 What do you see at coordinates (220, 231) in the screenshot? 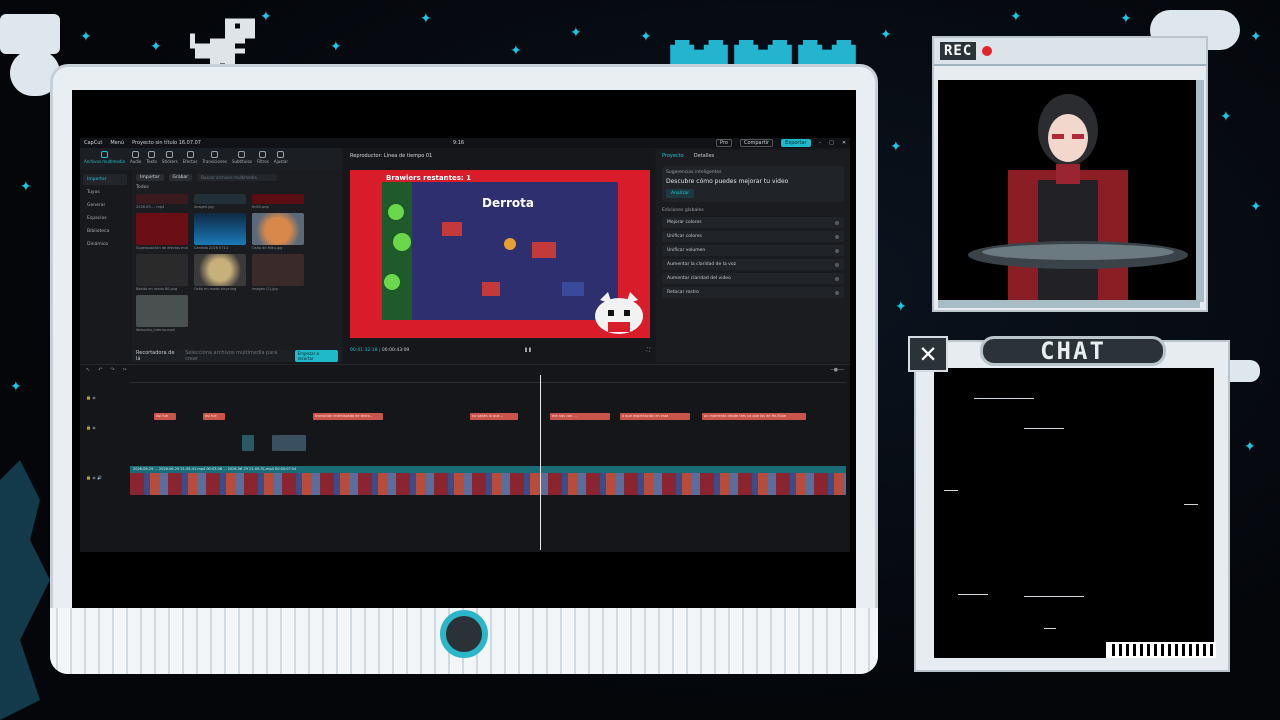
I see `media-item: Cerrado 2026 0714` at bounding box center [220, 231].